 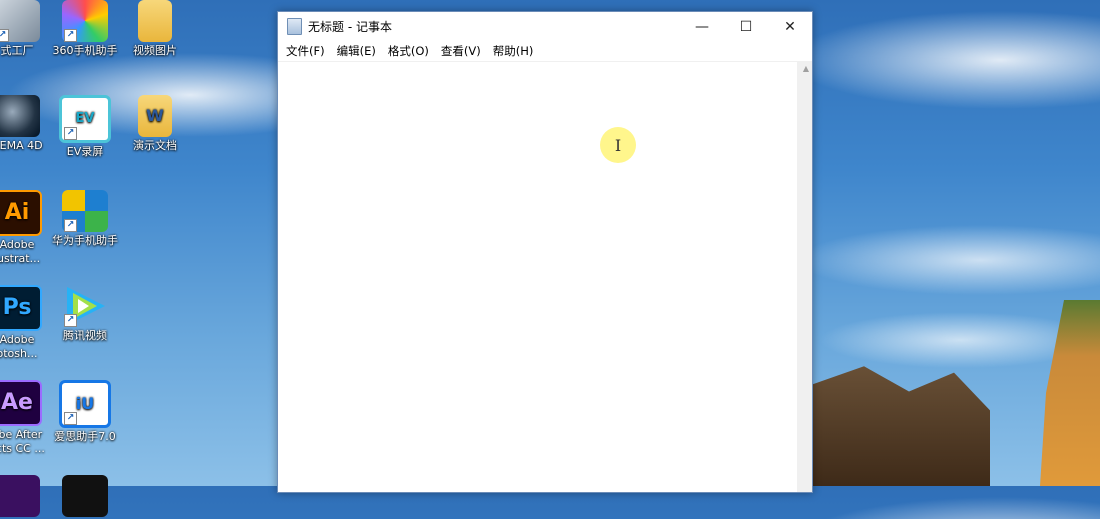 I want to click on menu-view: 查看(V), so click(x=461, y=51).